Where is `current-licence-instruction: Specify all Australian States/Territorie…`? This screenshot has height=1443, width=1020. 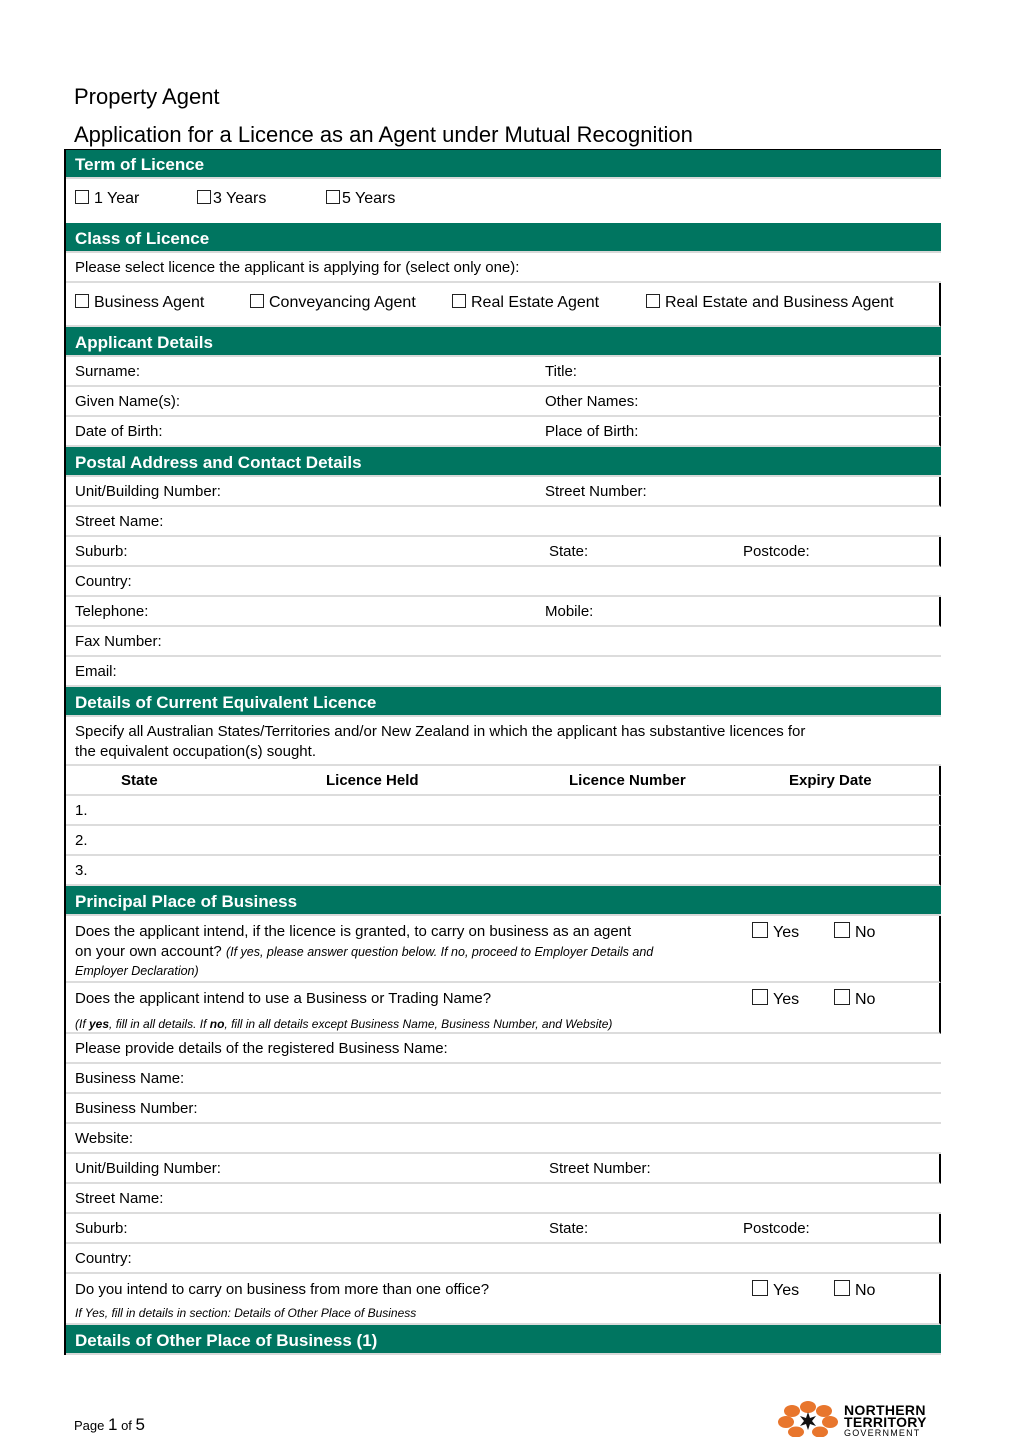
current-licence-instruction: Specify all Australian States/Territorie… is located at coordinates (503, 741).